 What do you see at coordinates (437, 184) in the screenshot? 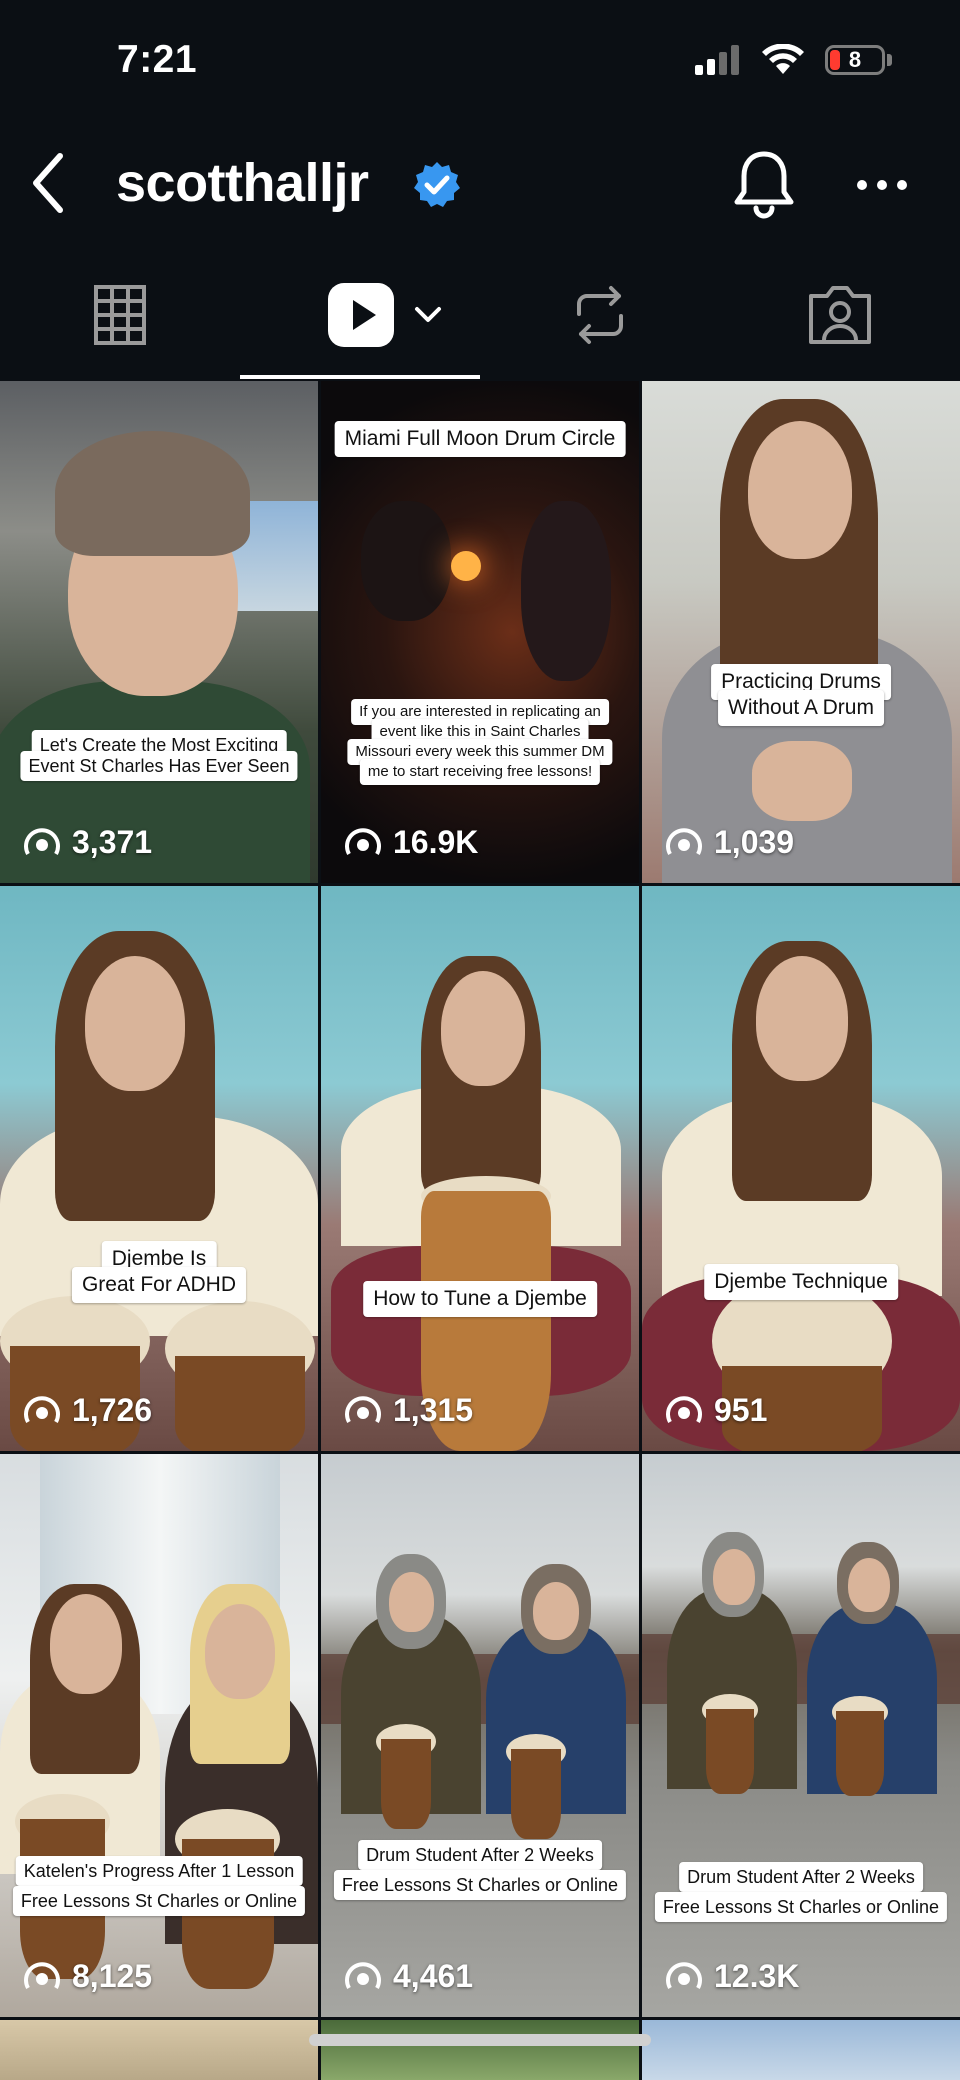
I see `verified-badge-icon` at bounding box center [437, 184].